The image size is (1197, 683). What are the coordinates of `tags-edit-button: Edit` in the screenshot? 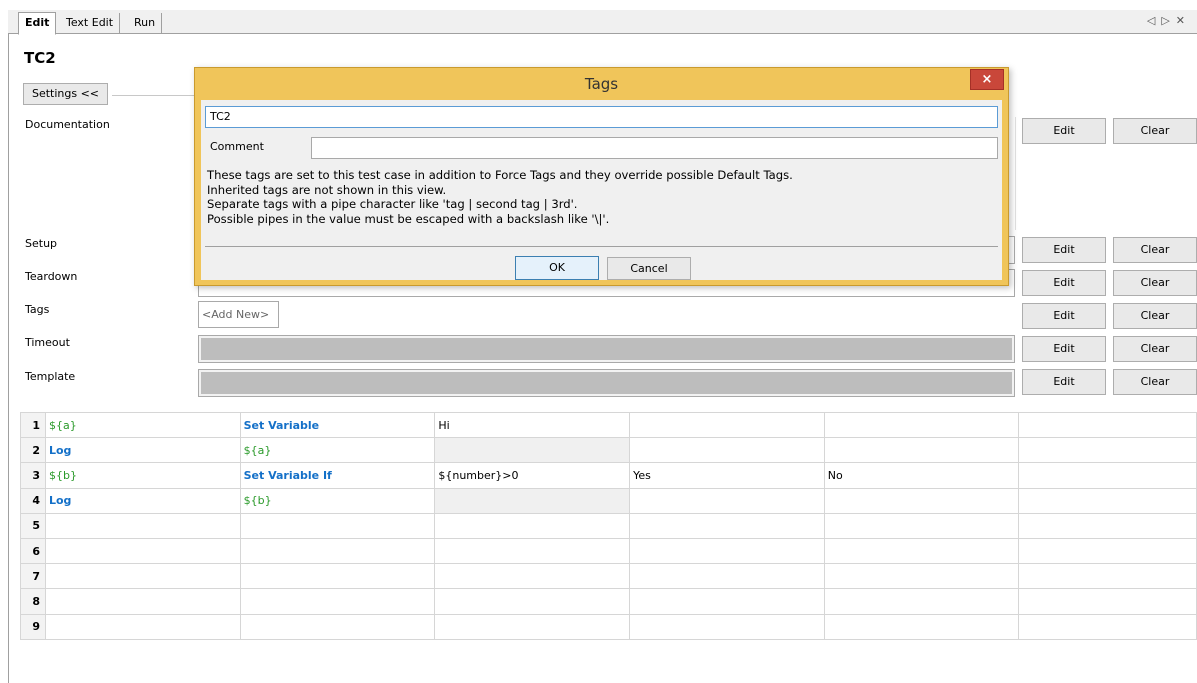 It's located at (1064, 316).